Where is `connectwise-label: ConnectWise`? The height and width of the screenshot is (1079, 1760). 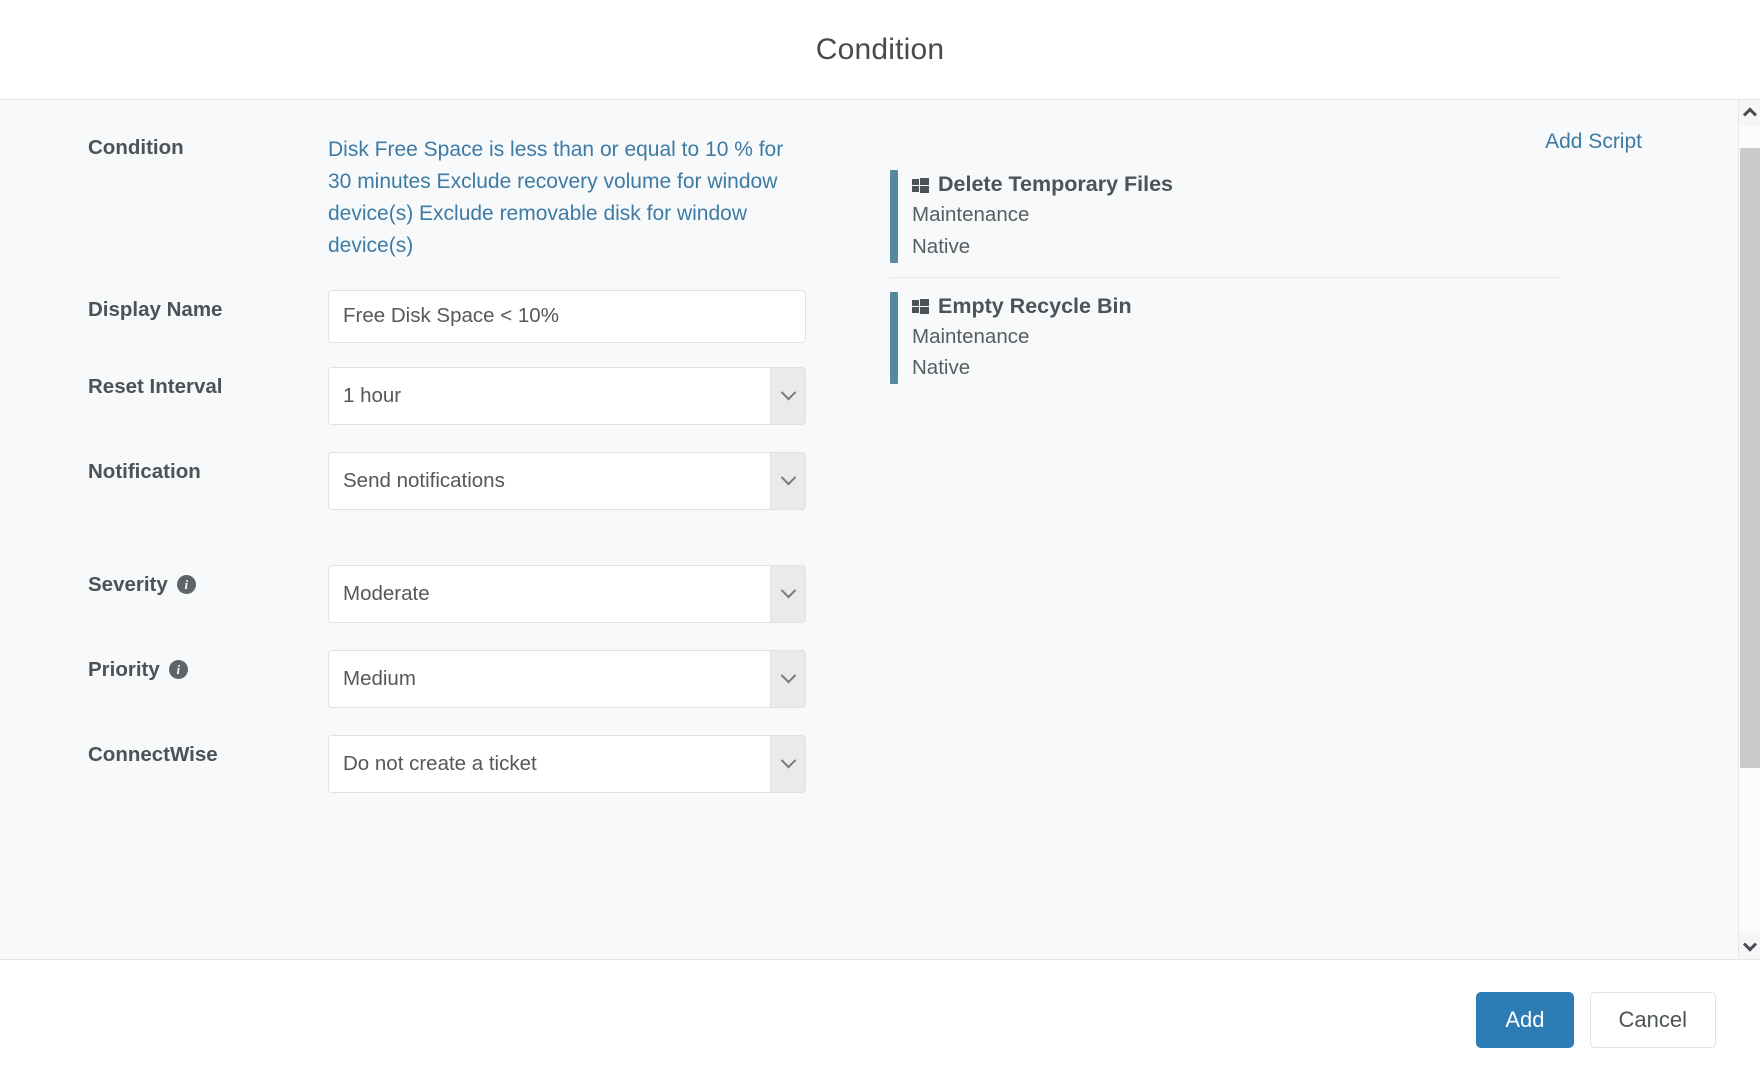
connectwise-label: ConnectWise is located at coordinates (153, 754).